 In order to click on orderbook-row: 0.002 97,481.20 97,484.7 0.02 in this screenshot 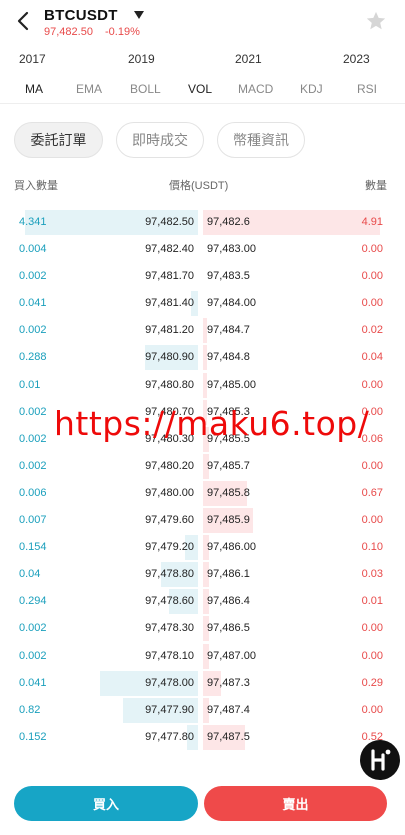, I will do `click(202, 330)`.